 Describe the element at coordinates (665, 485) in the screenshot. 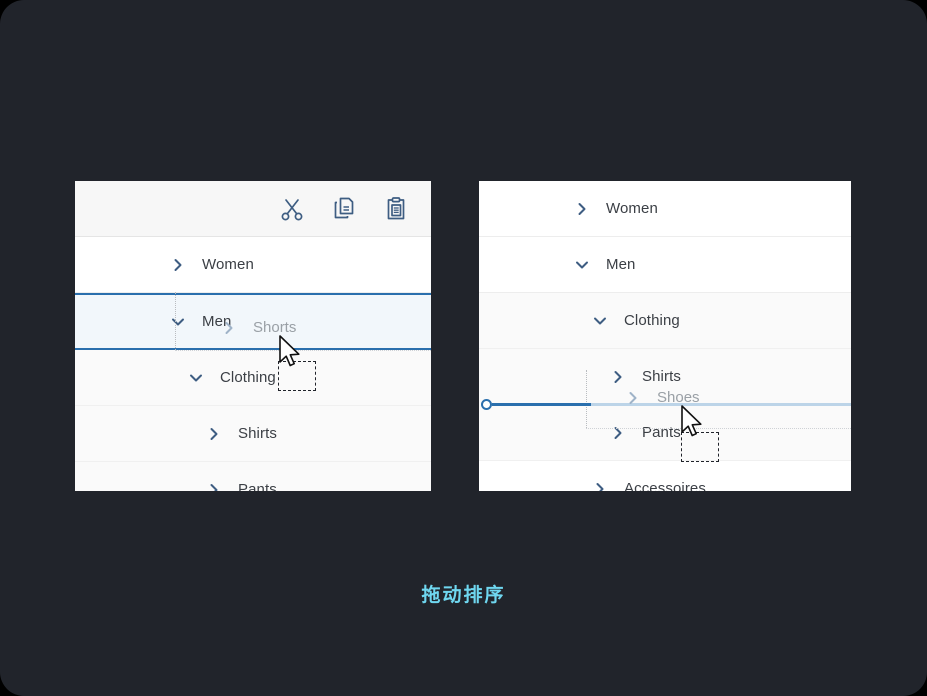

I see `tree-row-label: Accessoires` at that location.